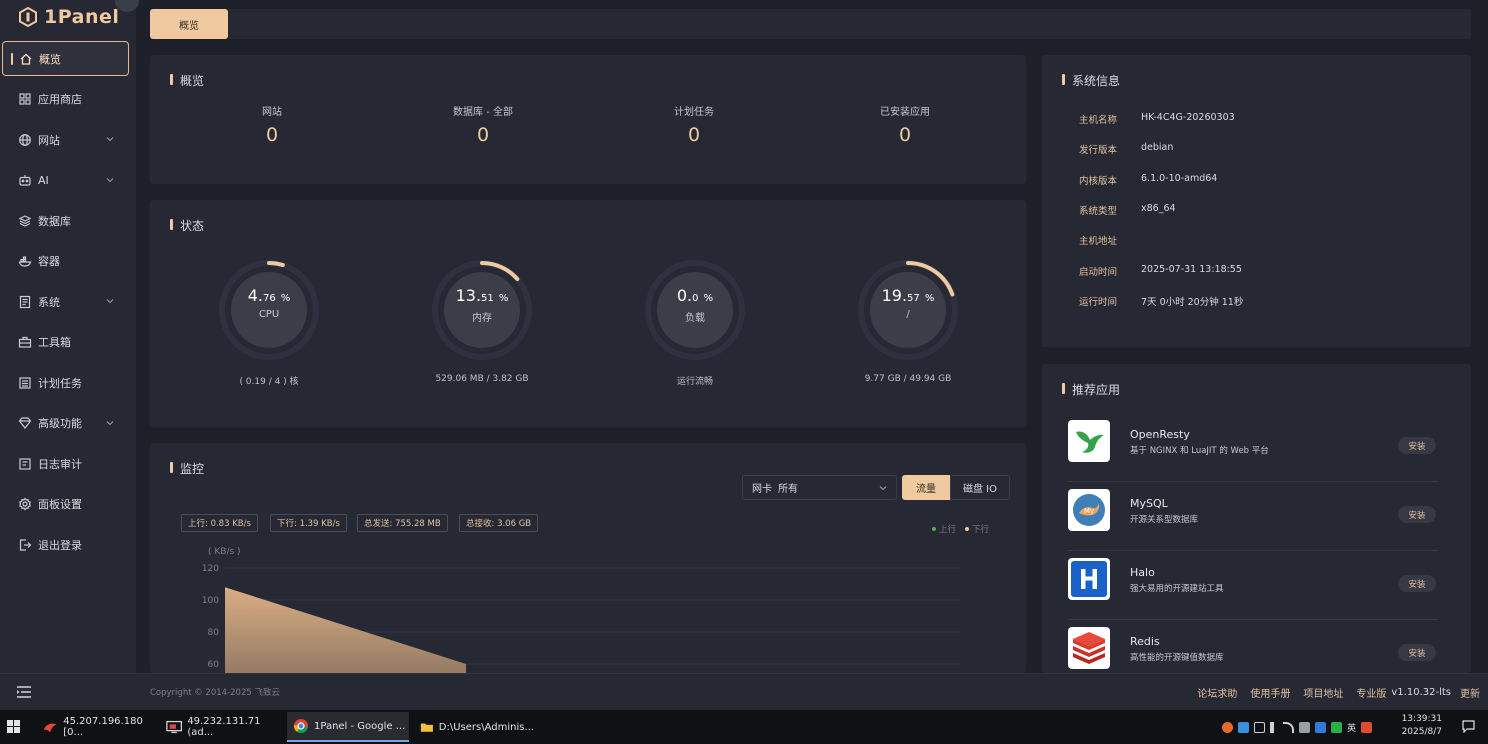  Describe the element at coordinates (908, 321) in the screenshot. I see `gauge-disk: 19.57 % / 9.77 GB / 49.94 GB` at that location.